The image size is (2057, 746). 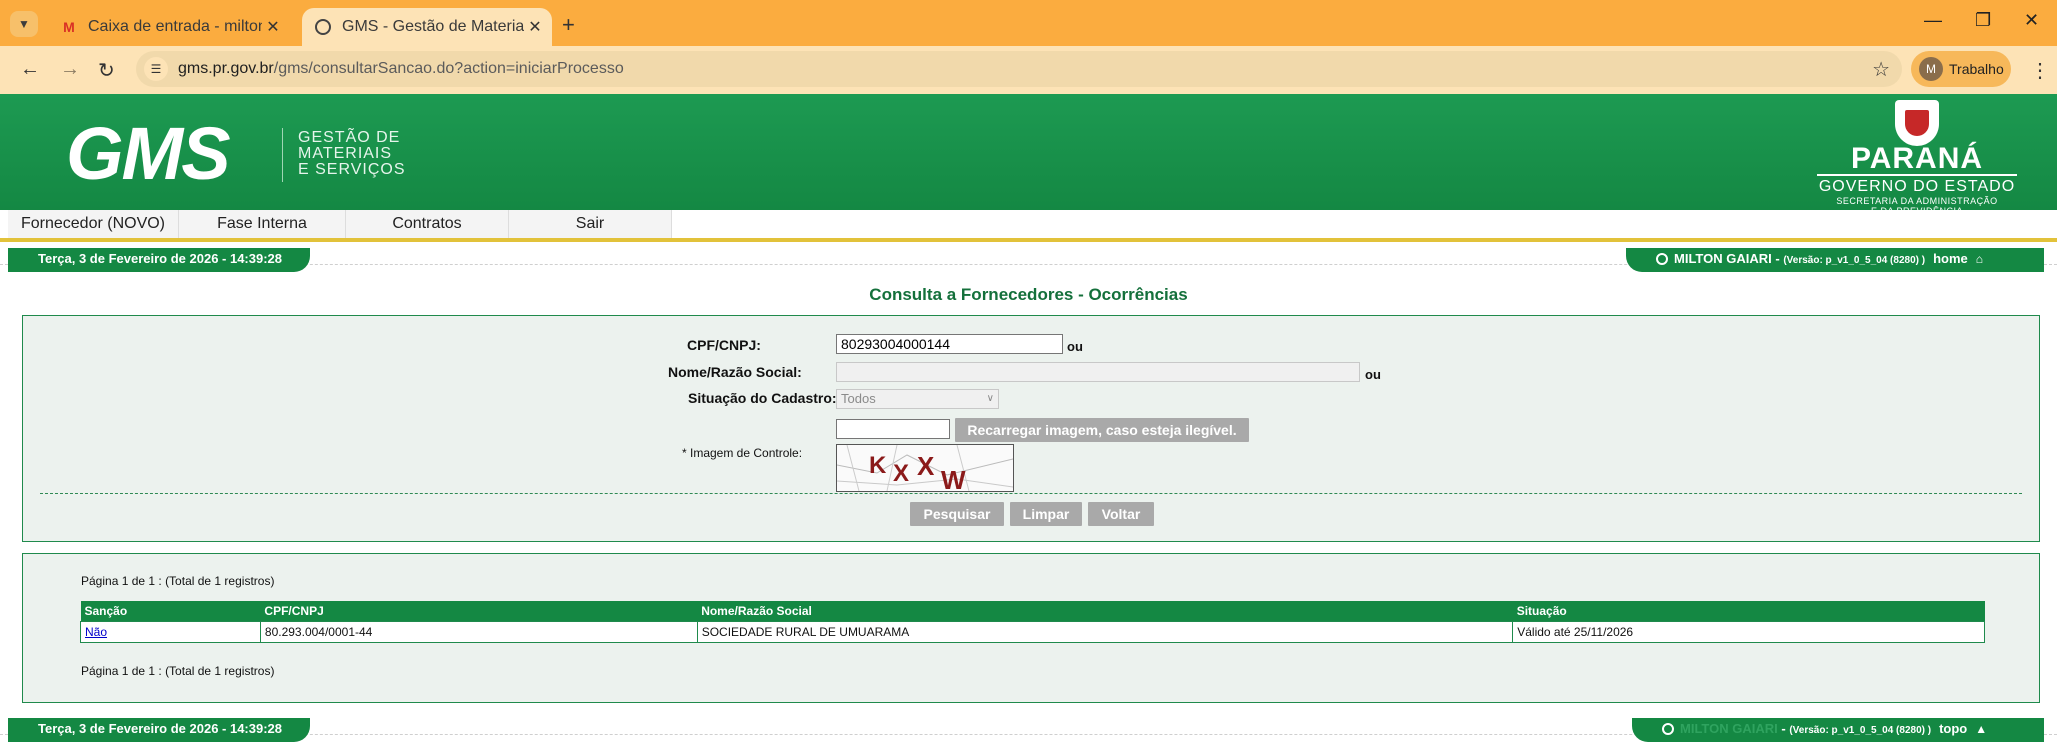 What do you see at coordinates (742, 453) in the screenshot?
I see `captcha-label: * Imagem de Controle:` at bounding box center [742, 453].